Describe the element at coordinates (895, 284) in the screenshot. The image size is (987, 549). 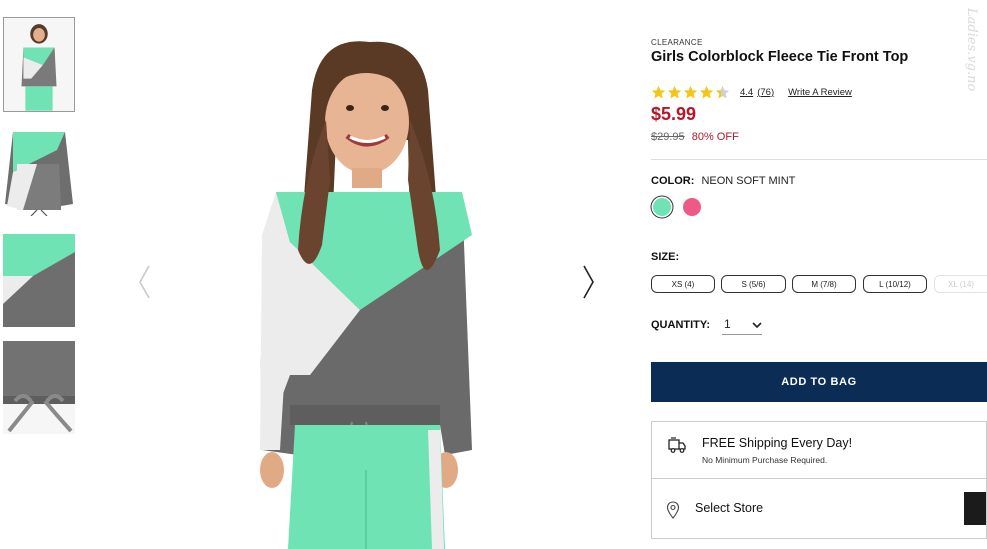
I see `size-option-l: L (10/12)` at that location.